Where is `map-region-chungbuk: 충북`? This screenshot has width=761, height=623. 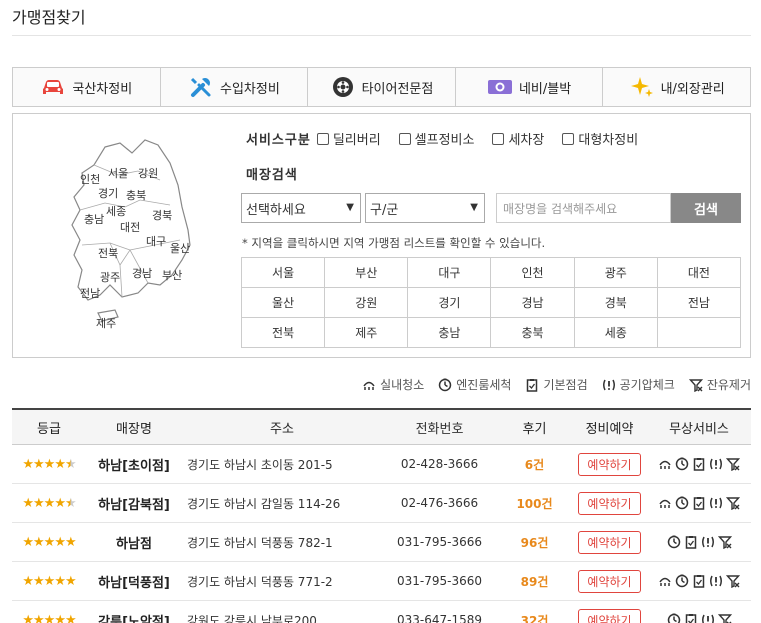
map-region-chungbuk: 충북 is located at coordinates (136, 195).